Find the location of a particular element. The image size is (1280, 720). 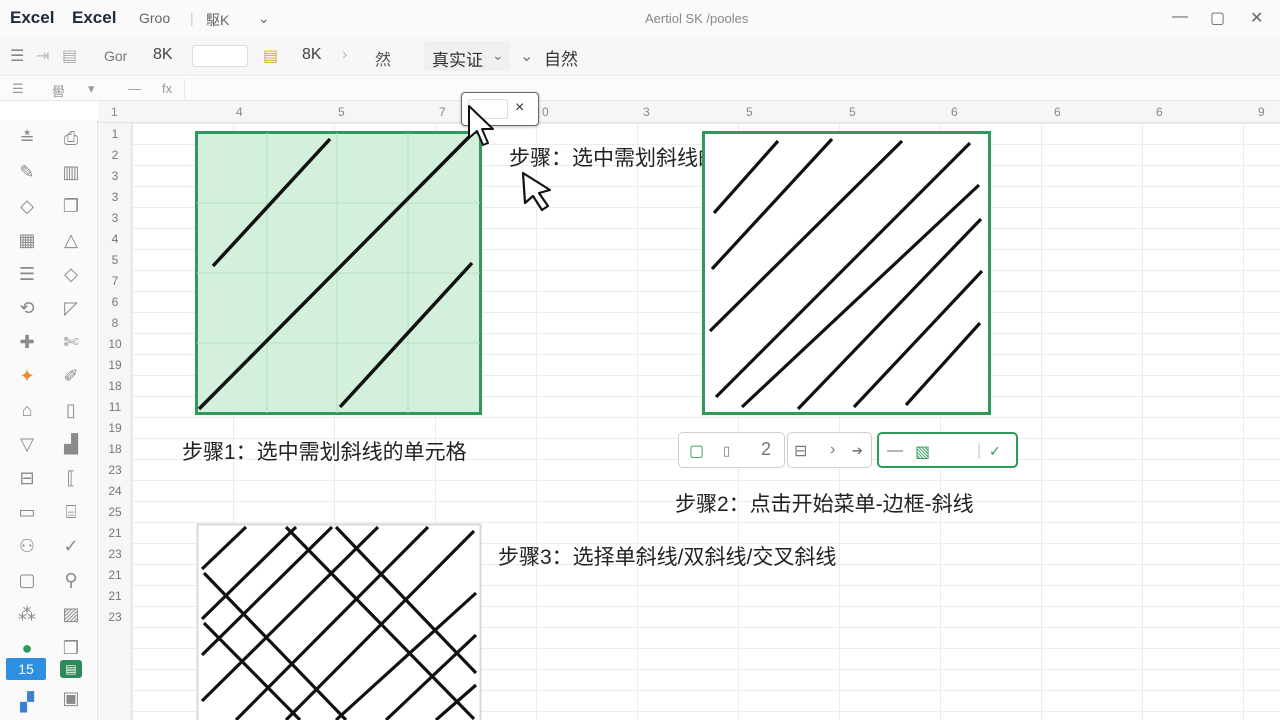

column-label: 7 is located at coordinates (442, 112).